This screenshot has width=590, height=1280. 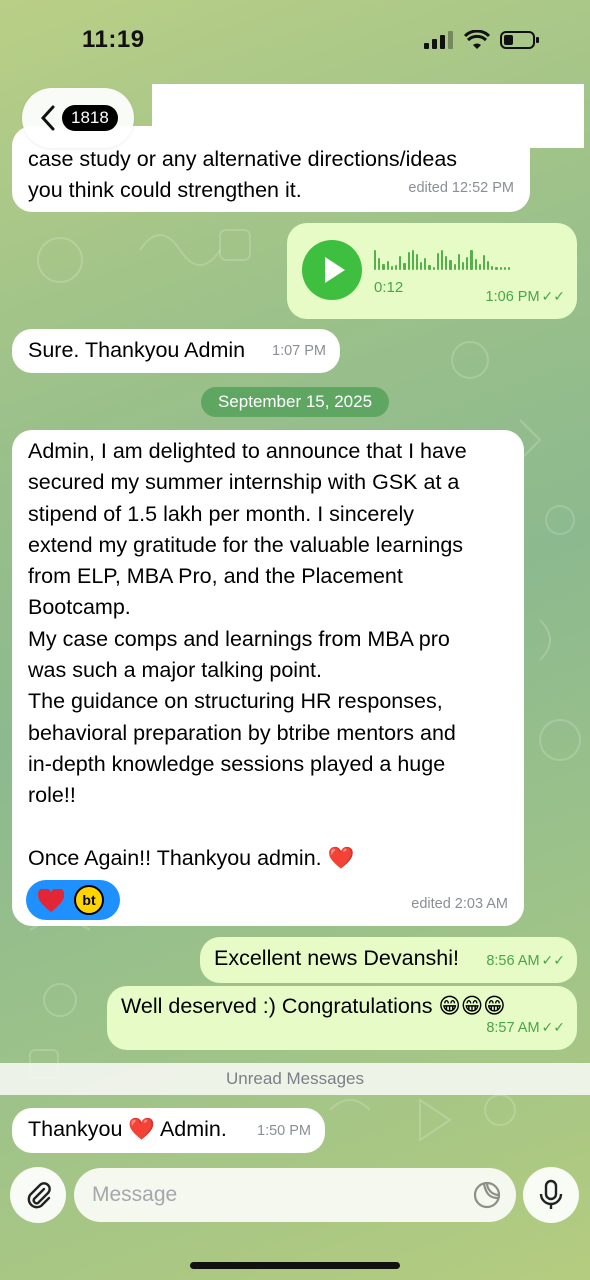 I want to click on message-input: Message, so click(x=295, y=1195).